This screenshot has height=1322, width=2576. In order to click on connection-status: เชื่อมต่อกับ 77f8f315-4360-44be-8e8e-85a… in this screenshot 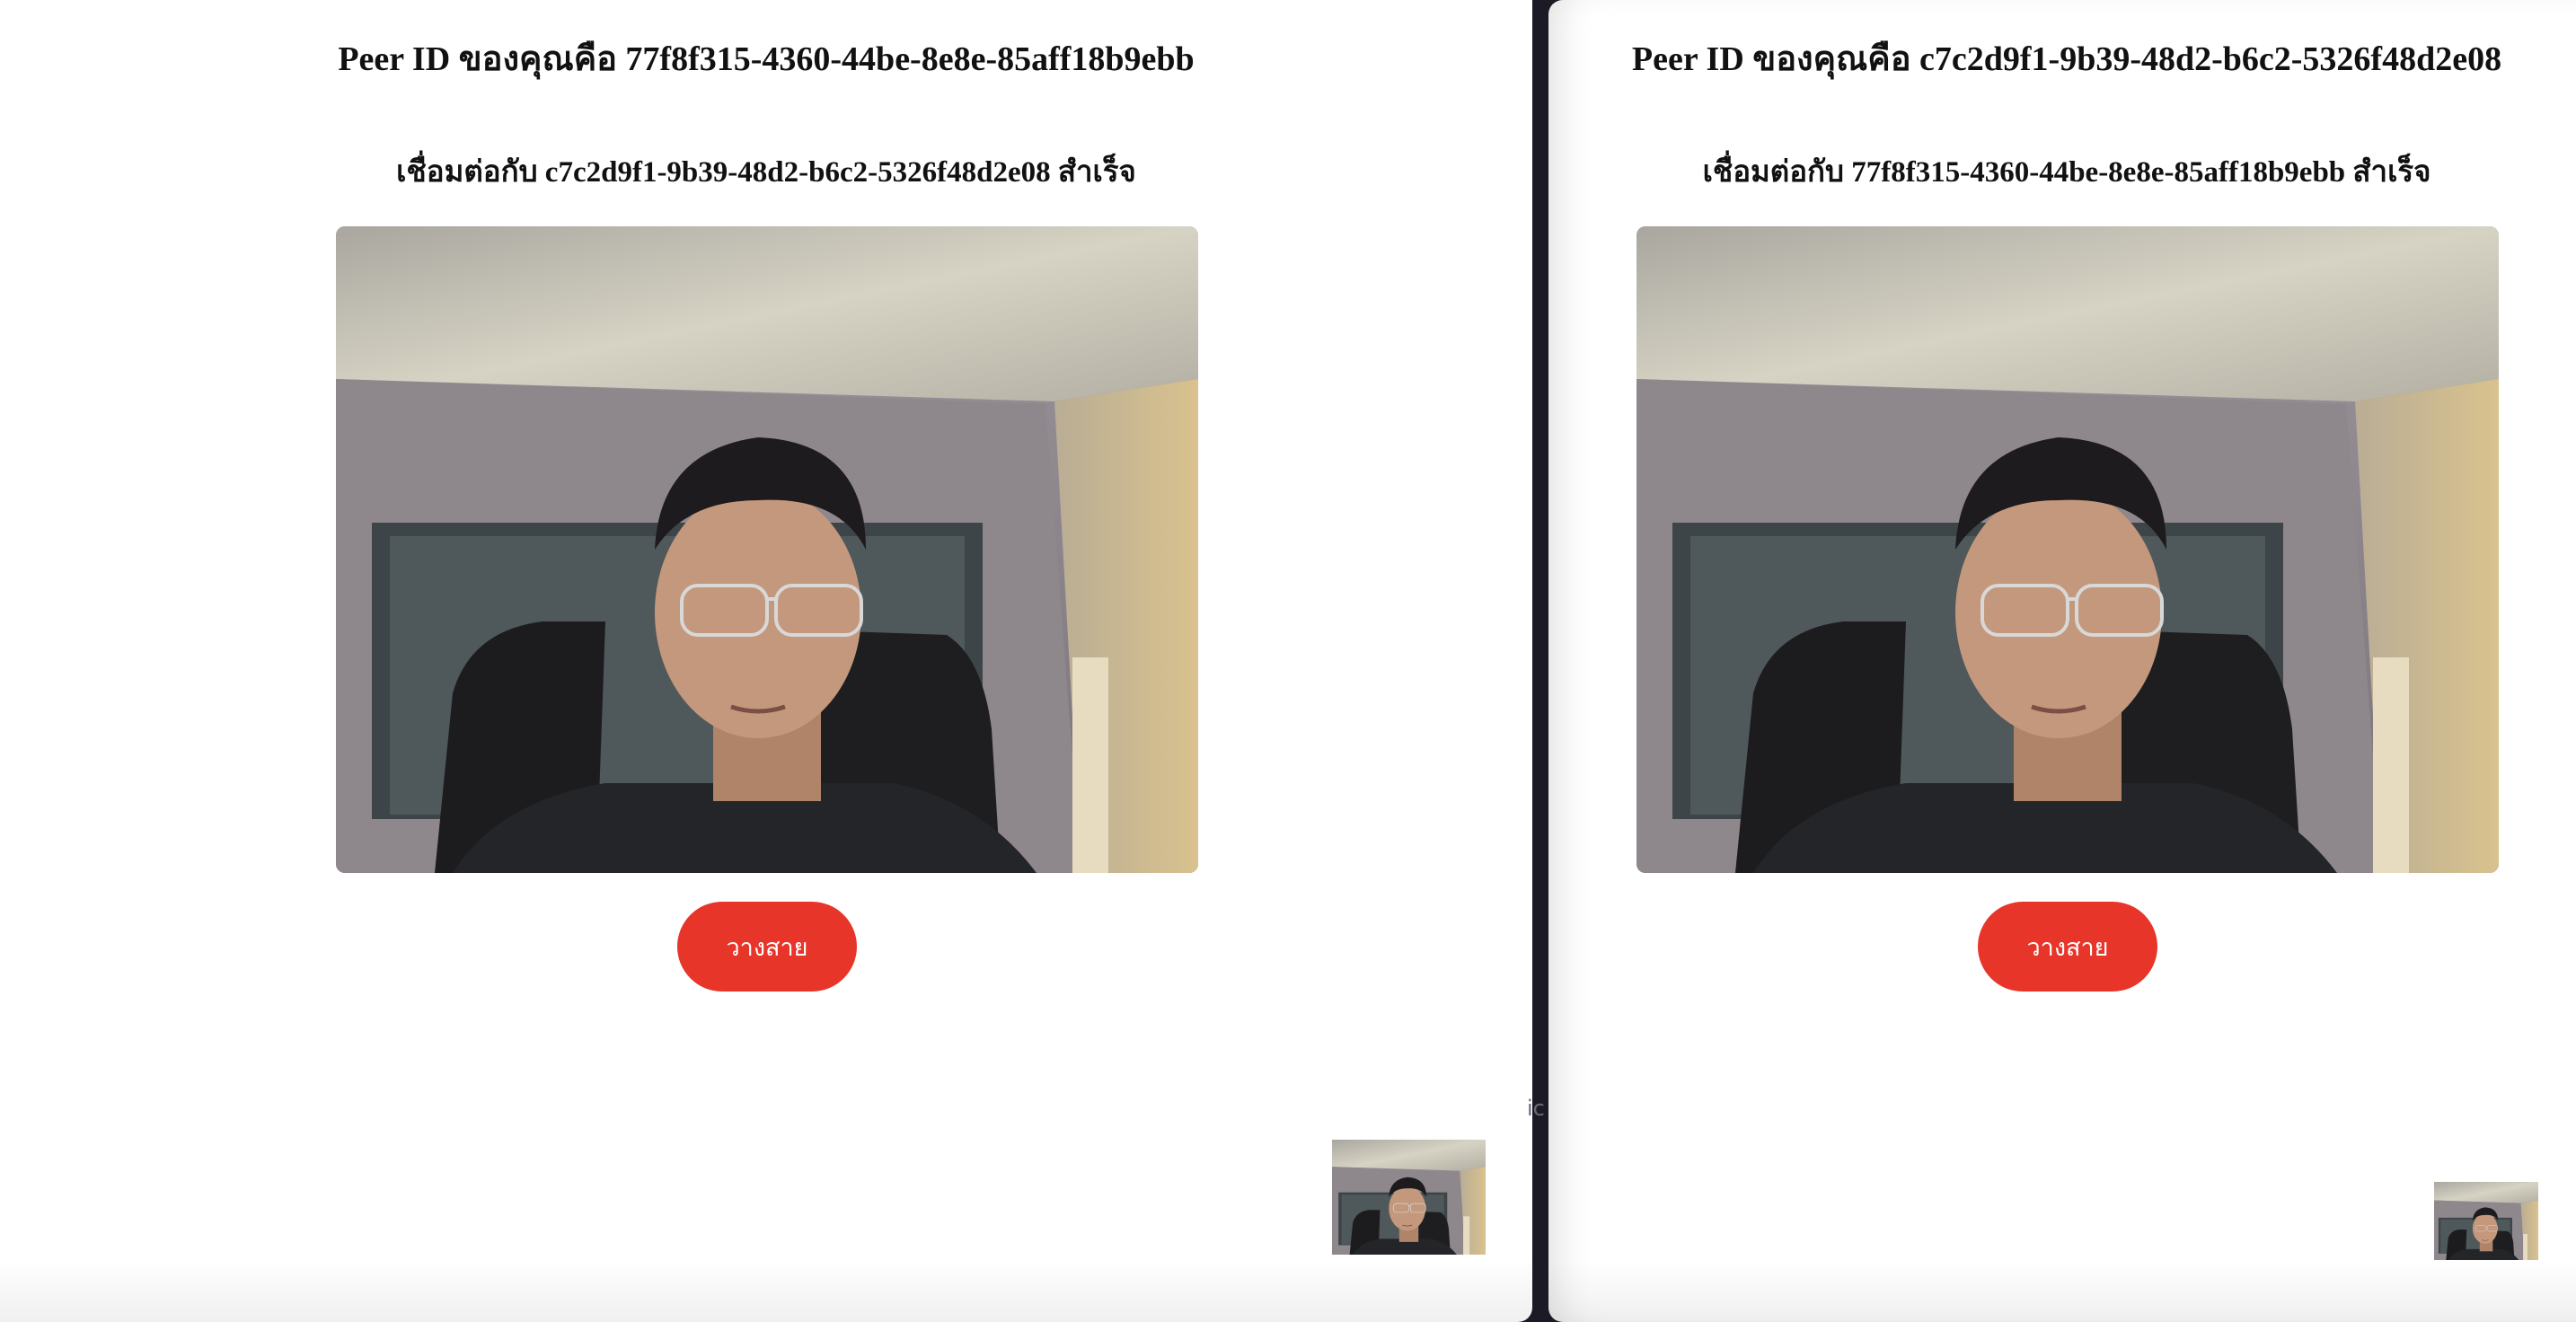, I will do `click(2066, 172)`.